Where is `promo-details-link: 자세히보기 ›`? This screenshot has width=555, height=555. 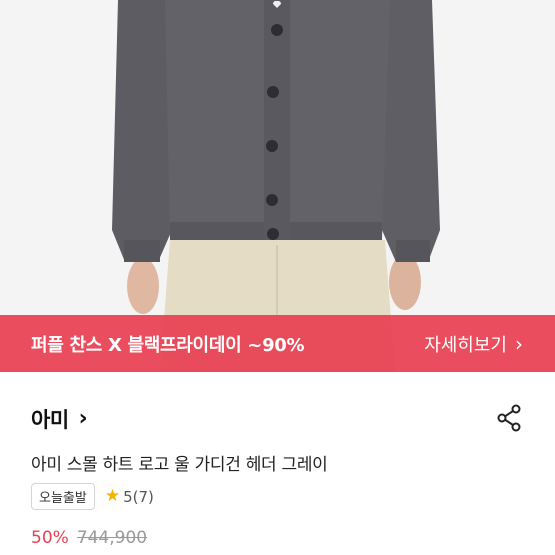 promo-details-link: 자세히보기 › is located at coordinates (473, 344).